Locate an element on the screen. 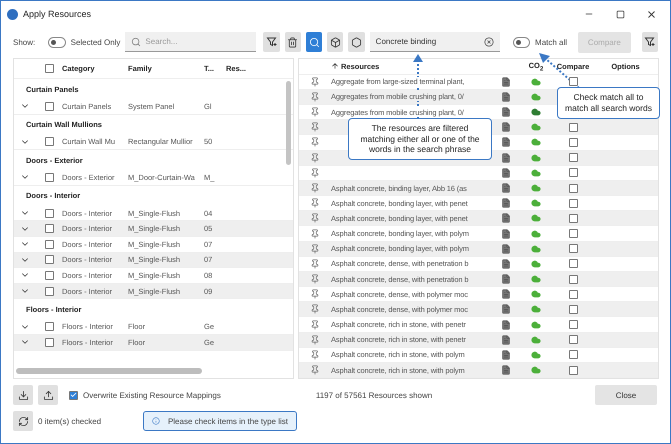  search-button is located at coordinates (314, 42).